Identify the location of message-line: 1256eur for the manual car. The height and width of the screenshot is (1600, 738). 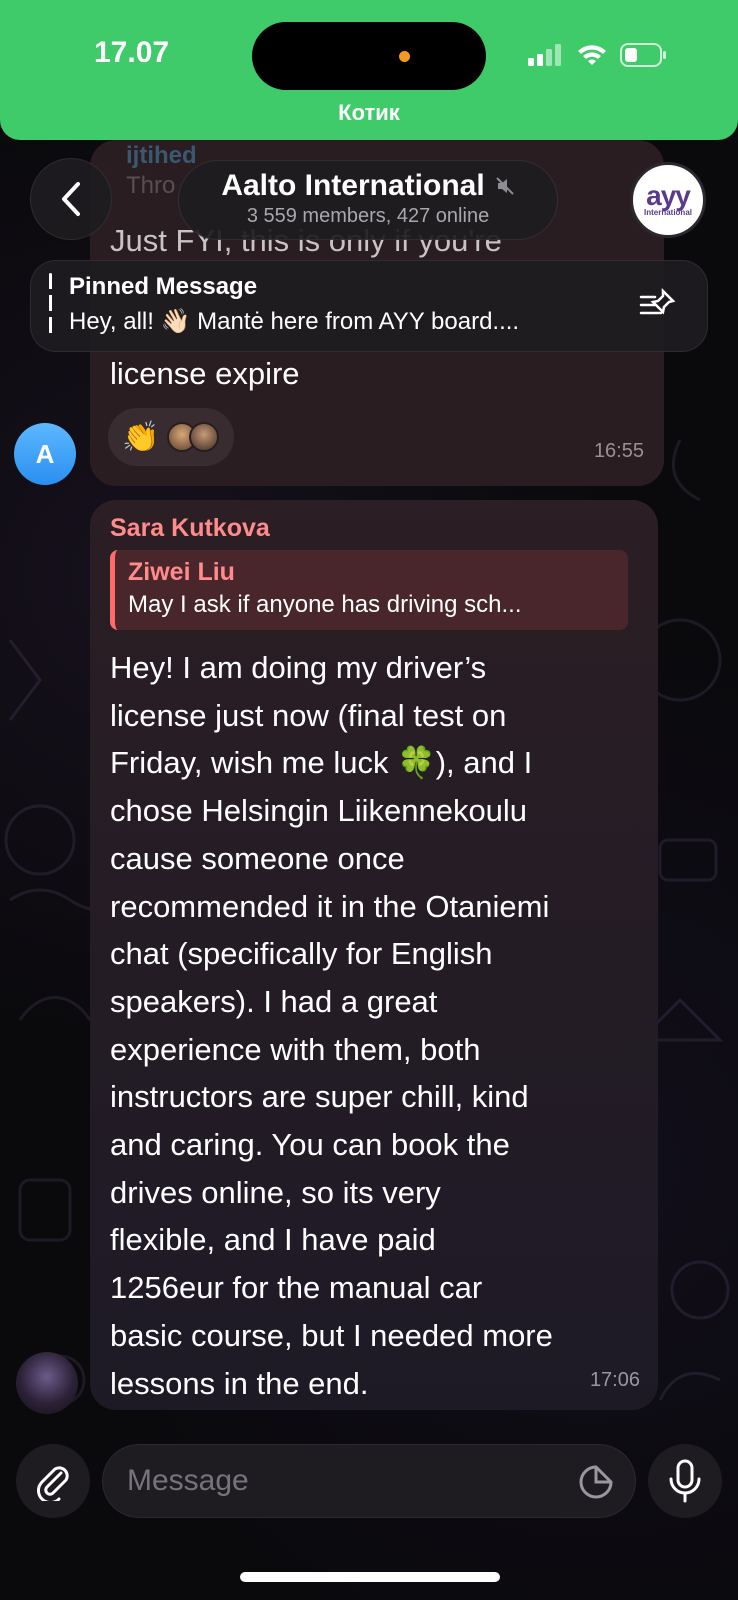
(296, 1288).